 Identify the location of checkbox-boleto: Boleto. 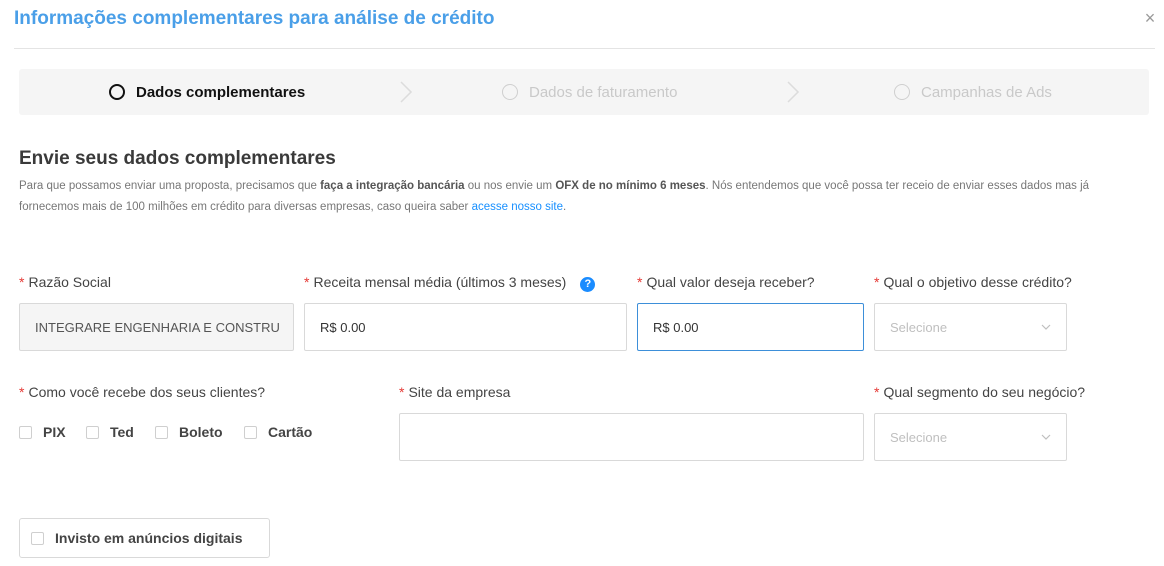
(189, 432).